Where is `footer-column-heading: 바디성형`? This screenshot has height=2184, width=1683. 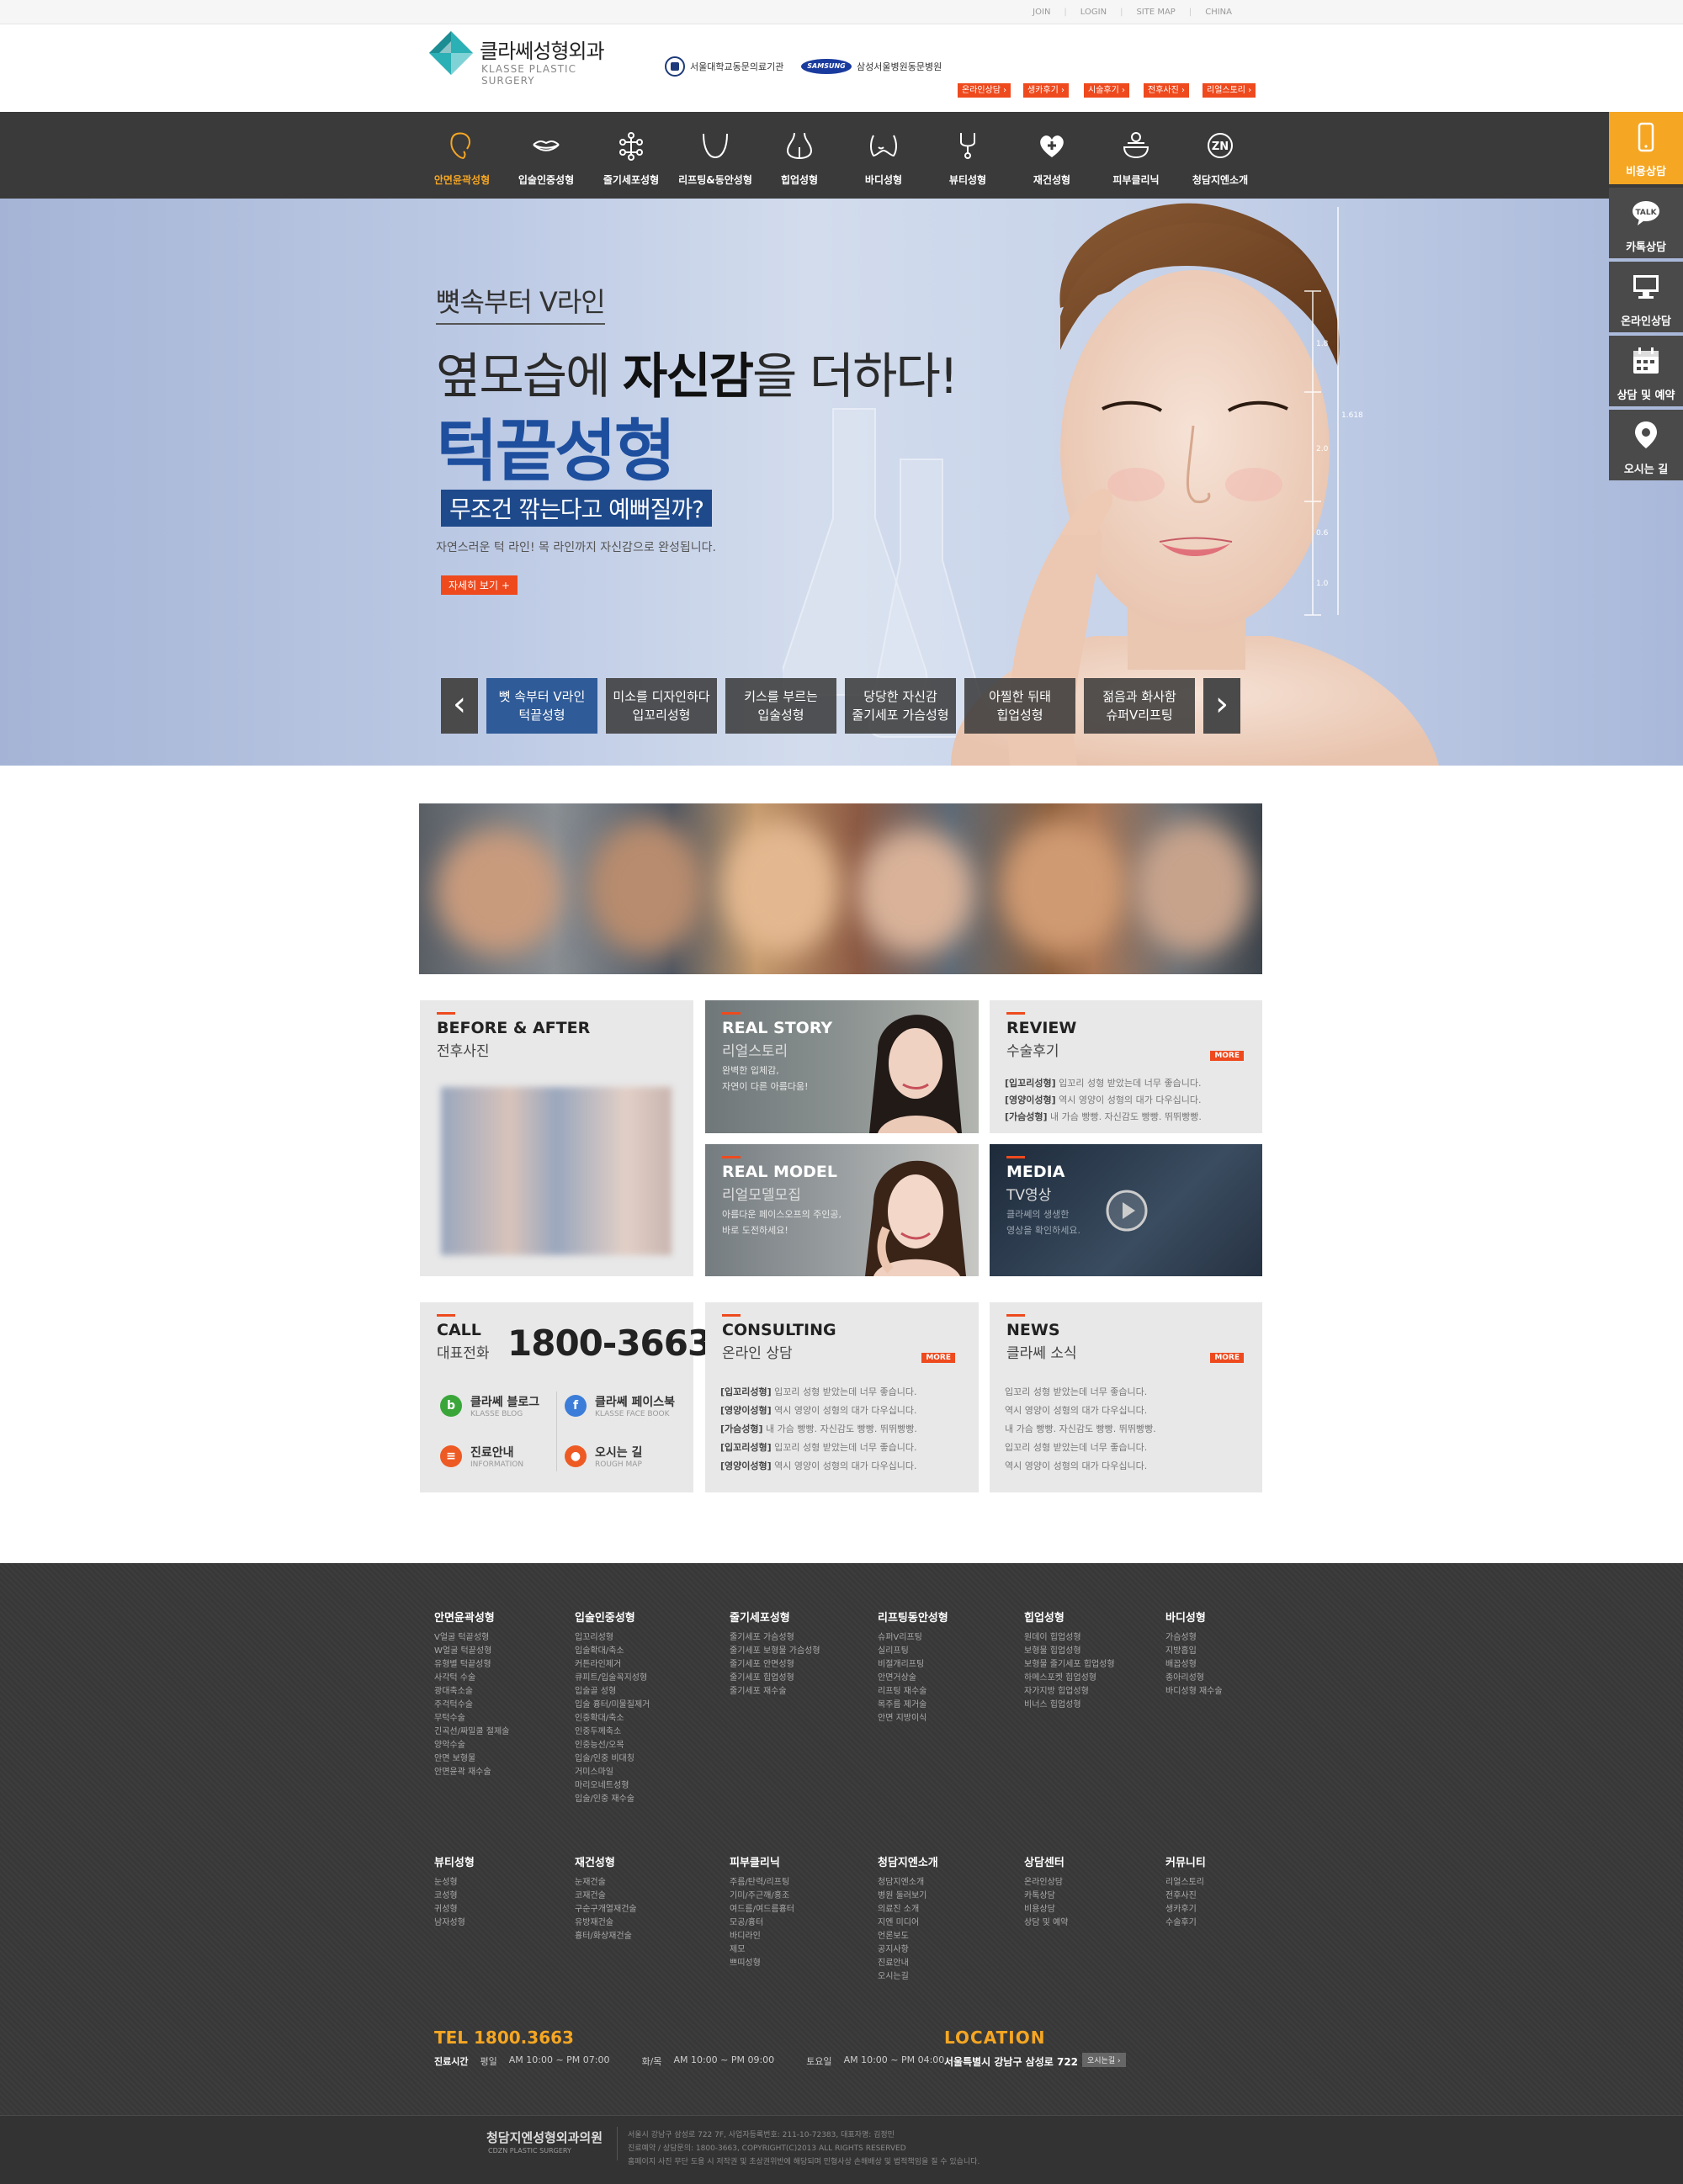
footer-column-heading: 바디성형 is located at coordinates (1232, 1617).